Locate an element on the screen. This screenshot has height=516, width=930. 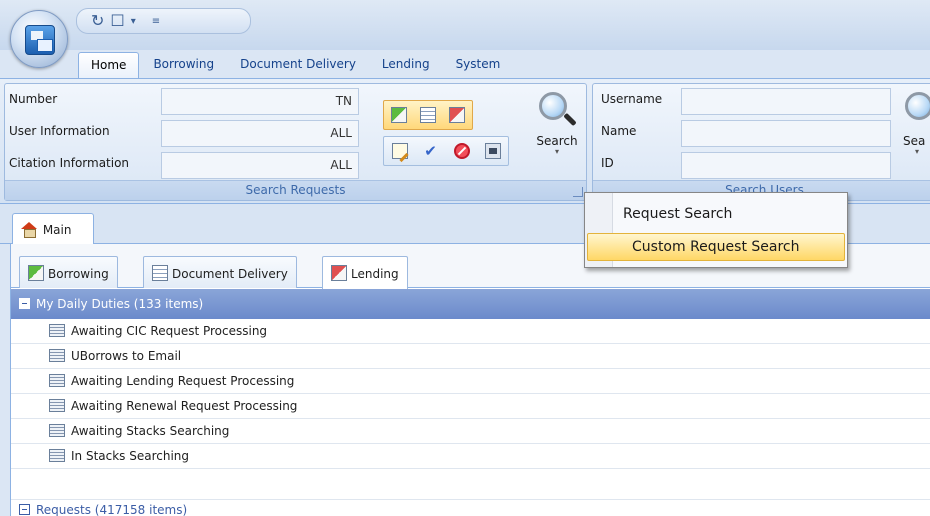
id-label: ID is located at coordinates (607, 163).